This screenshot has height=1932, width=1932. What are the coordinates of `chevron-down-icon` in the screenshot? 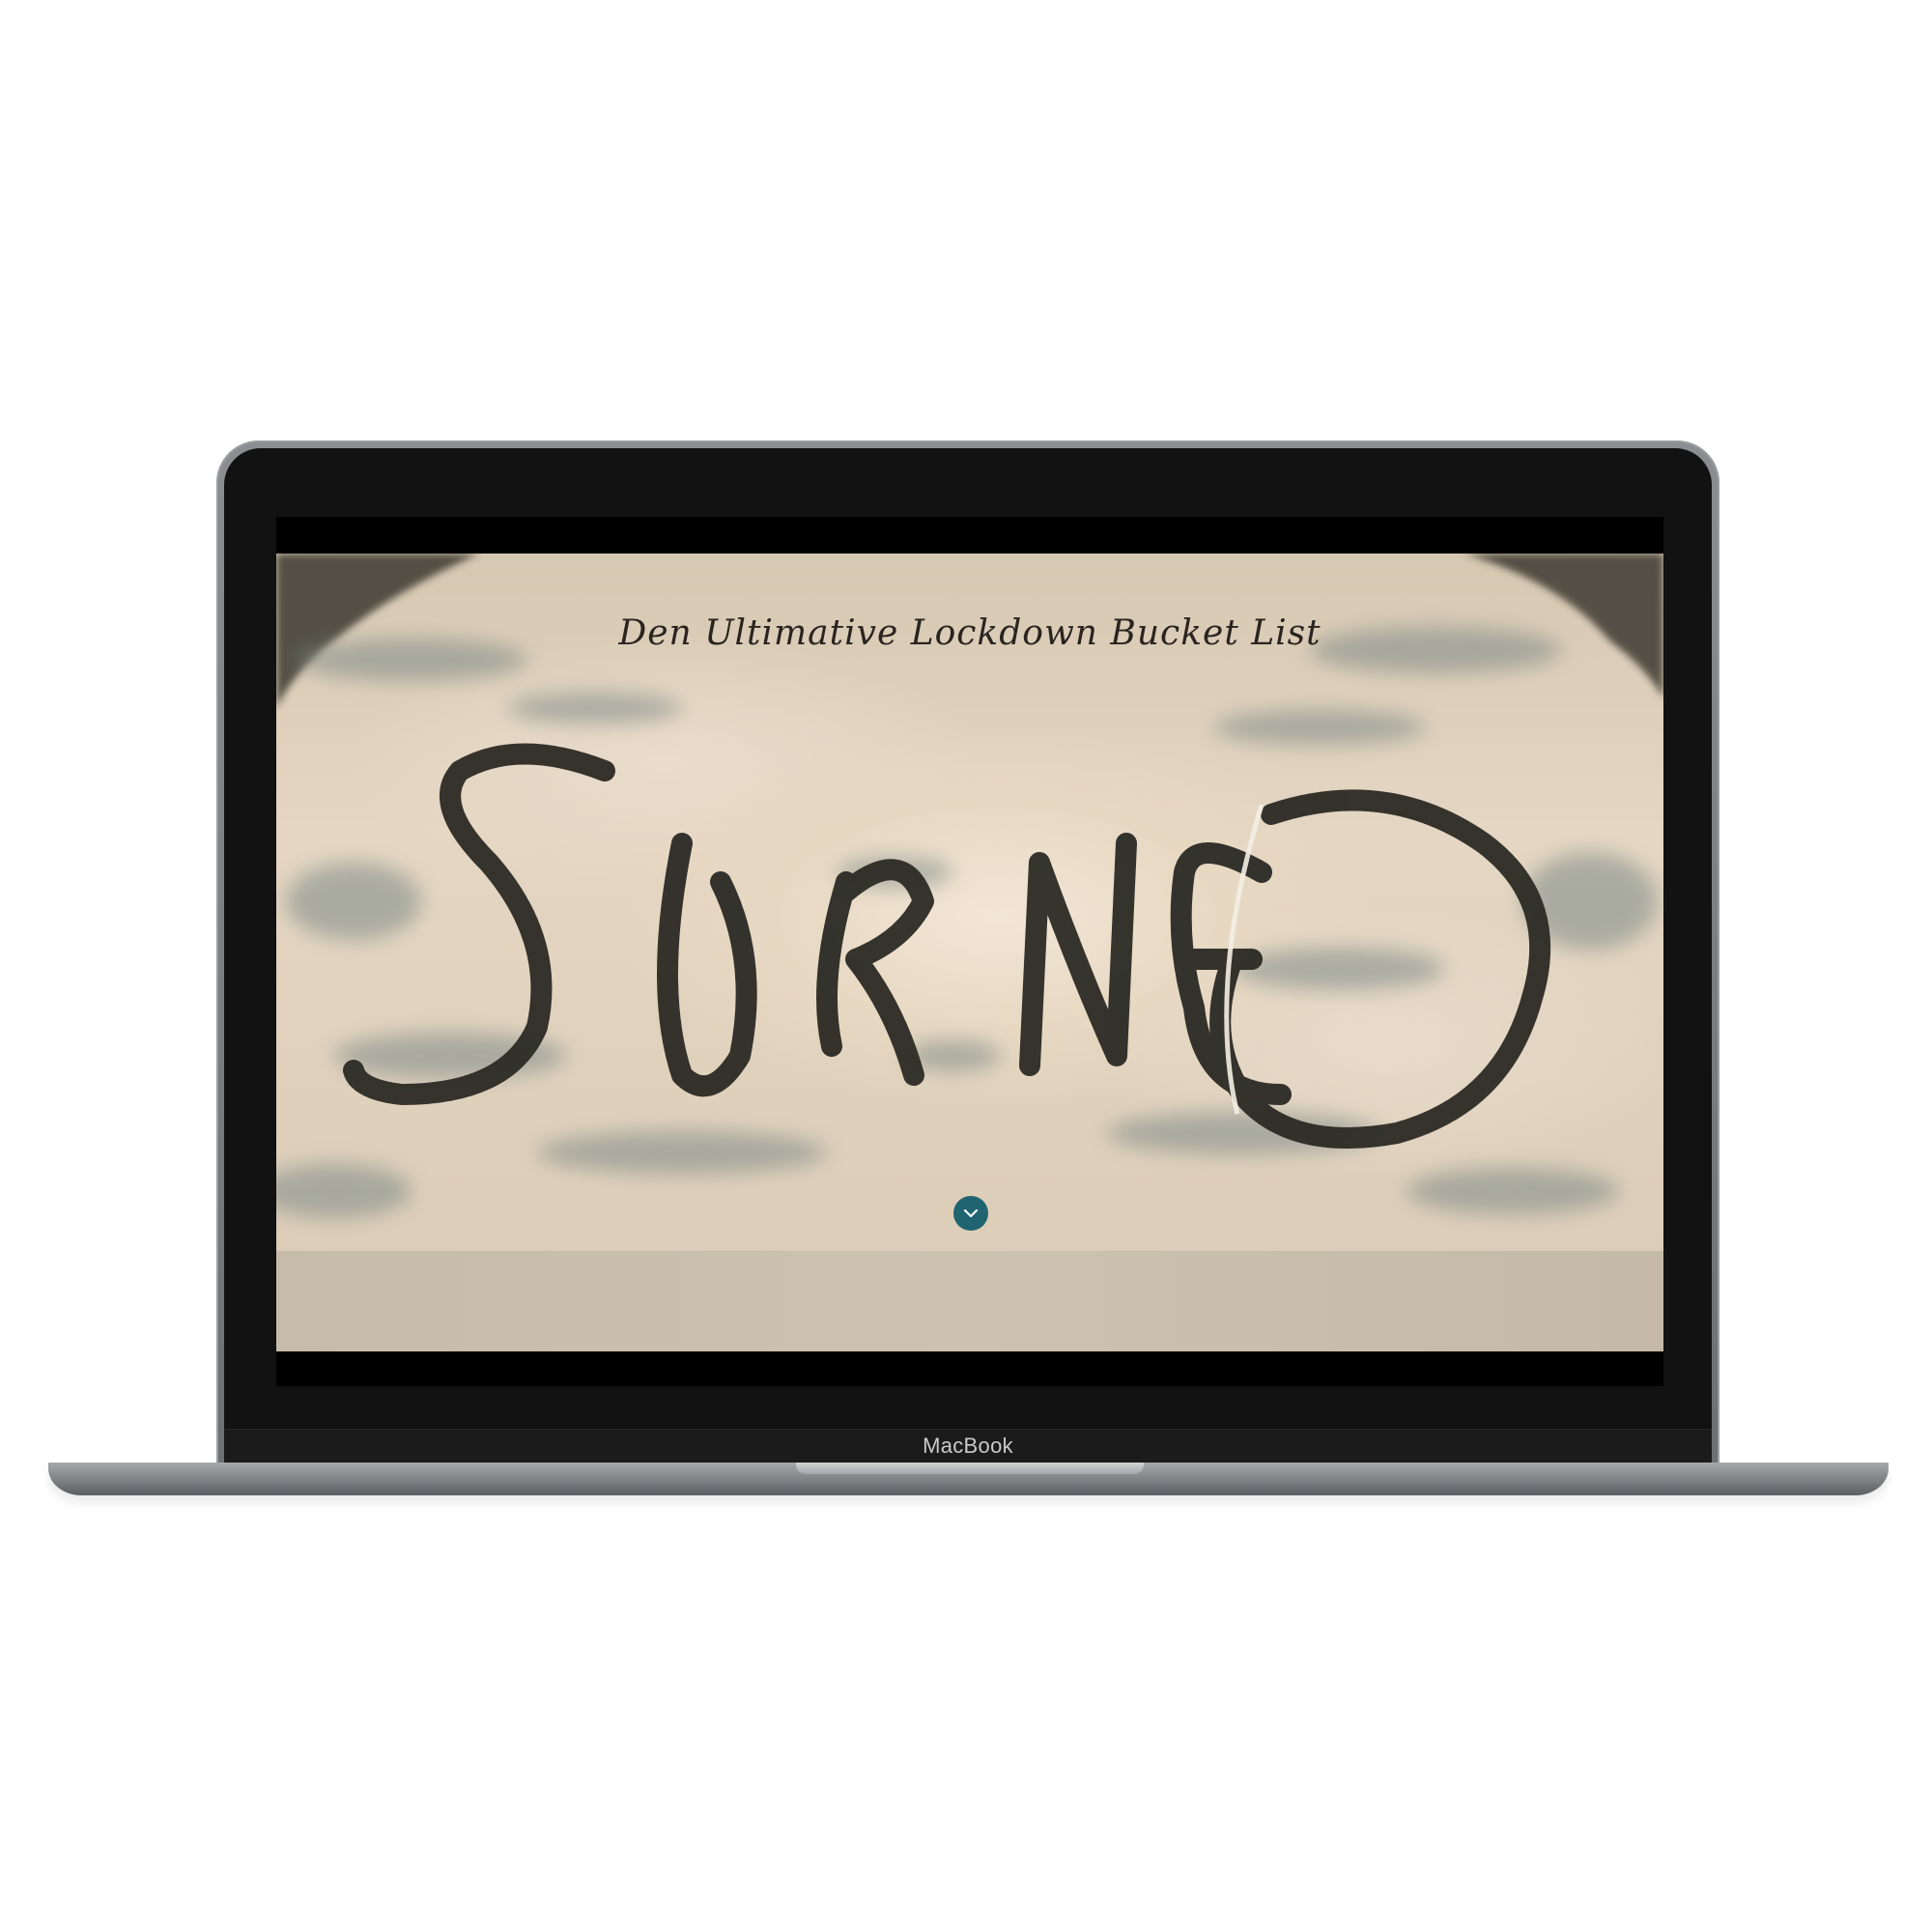 It's located at (971, 1213).